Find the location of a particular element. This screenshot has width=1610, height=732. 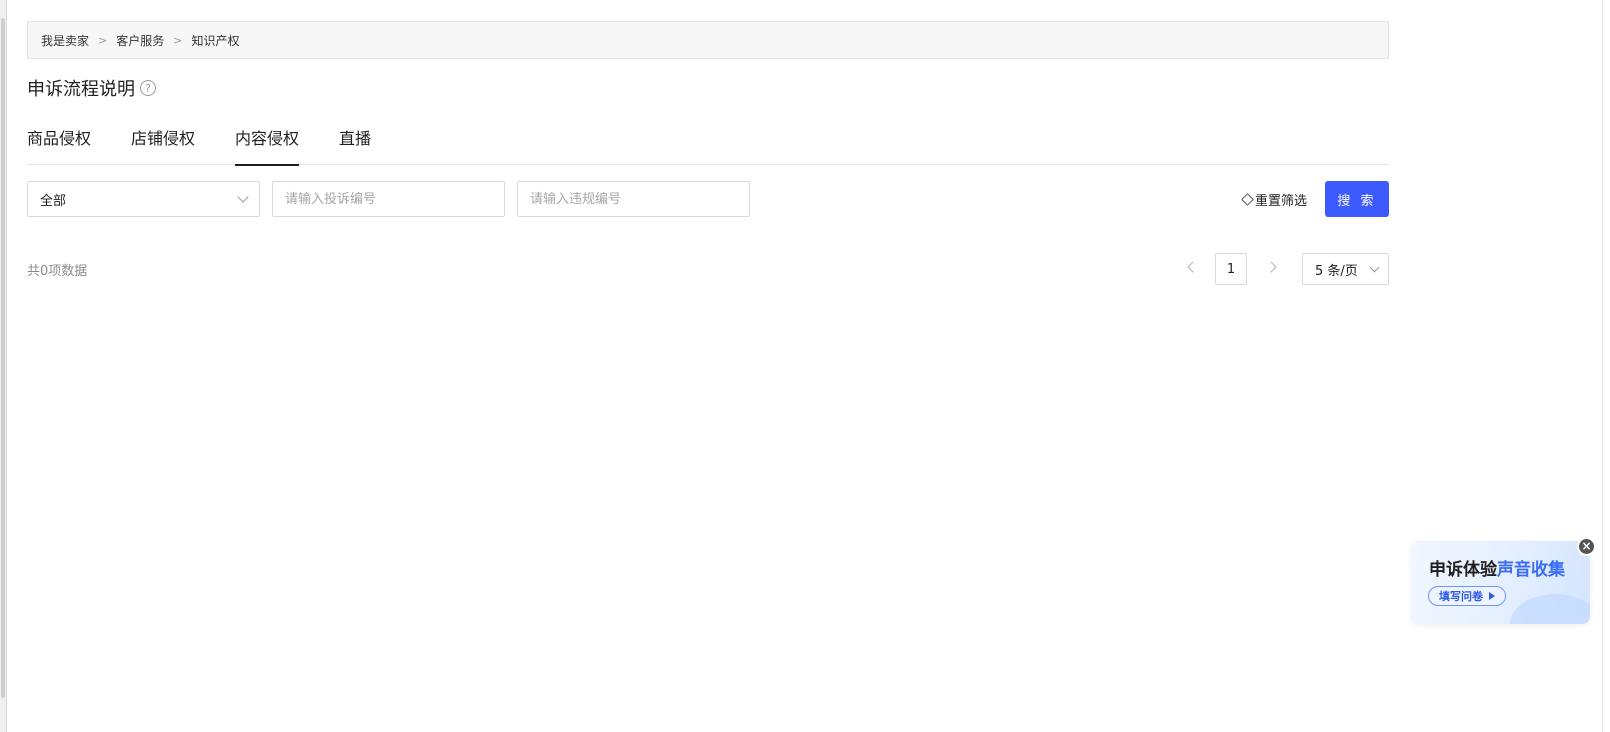

total-count: 共0项数据 is located at coordinates (57, 271).